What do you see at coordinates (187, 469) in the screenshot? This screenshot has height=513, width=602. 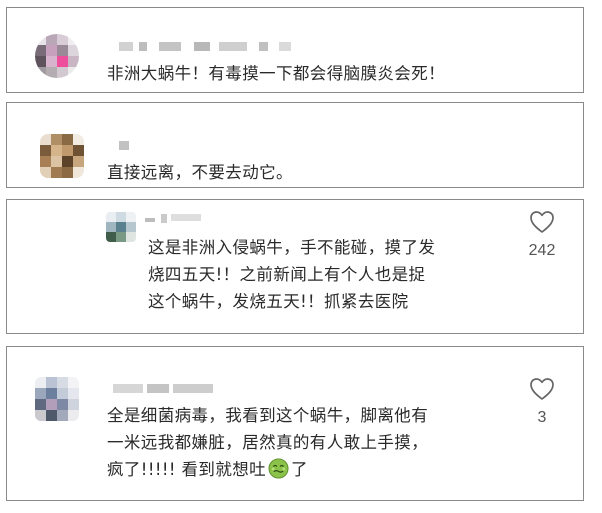 I see `comment-text-fragment: 疯了!!!!! 看到就想吐` at bounding box center [187, 469].